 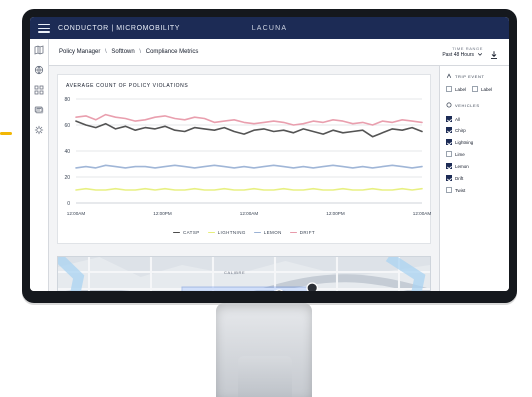 What do you see at coordinates (474, 160) in the screenshot?
I see `vehicles-list: Chirp Lightning Lime Lemon Drift Twist` at bounding box center [474, 160].